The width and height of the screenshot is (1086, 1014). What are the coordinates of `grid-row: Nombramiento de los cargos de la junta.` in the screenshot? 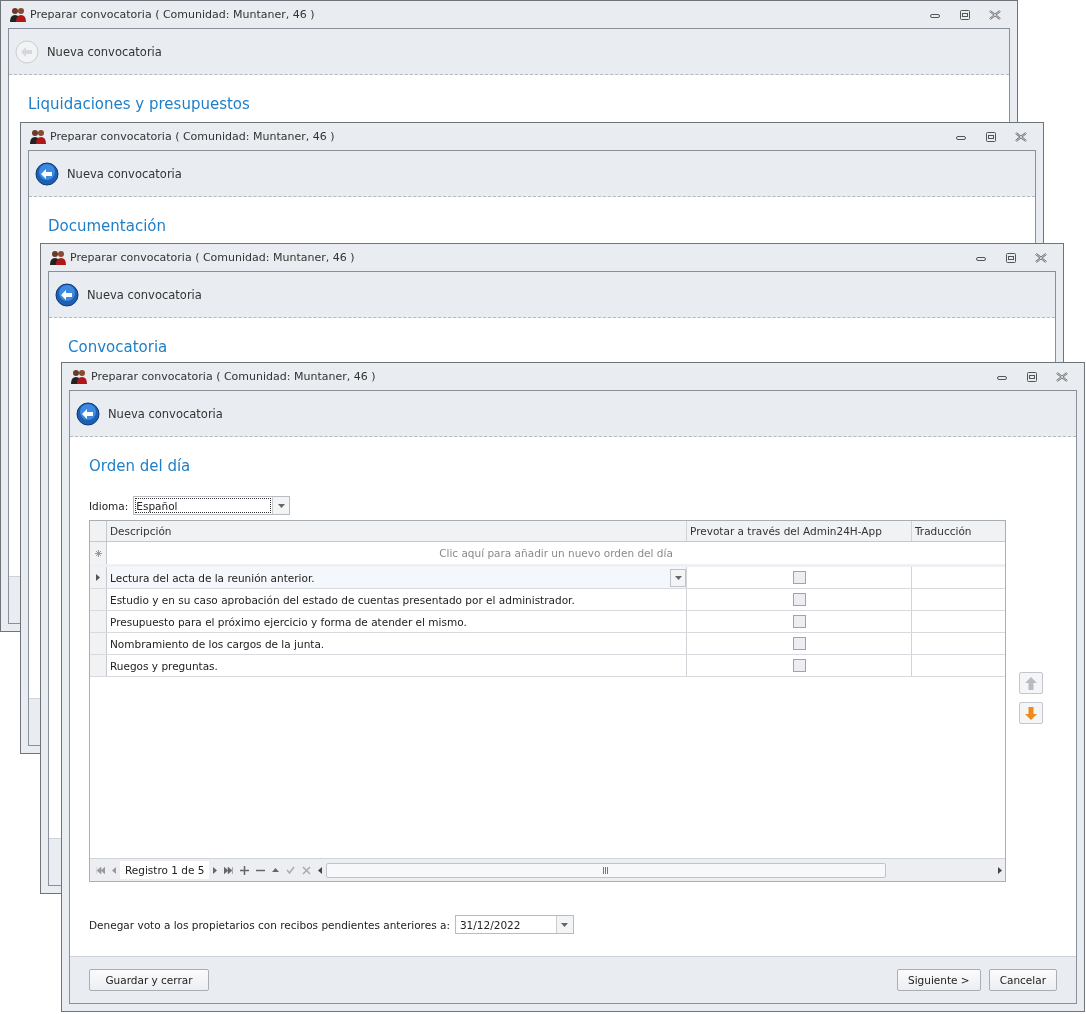 It's located at (547, 644).